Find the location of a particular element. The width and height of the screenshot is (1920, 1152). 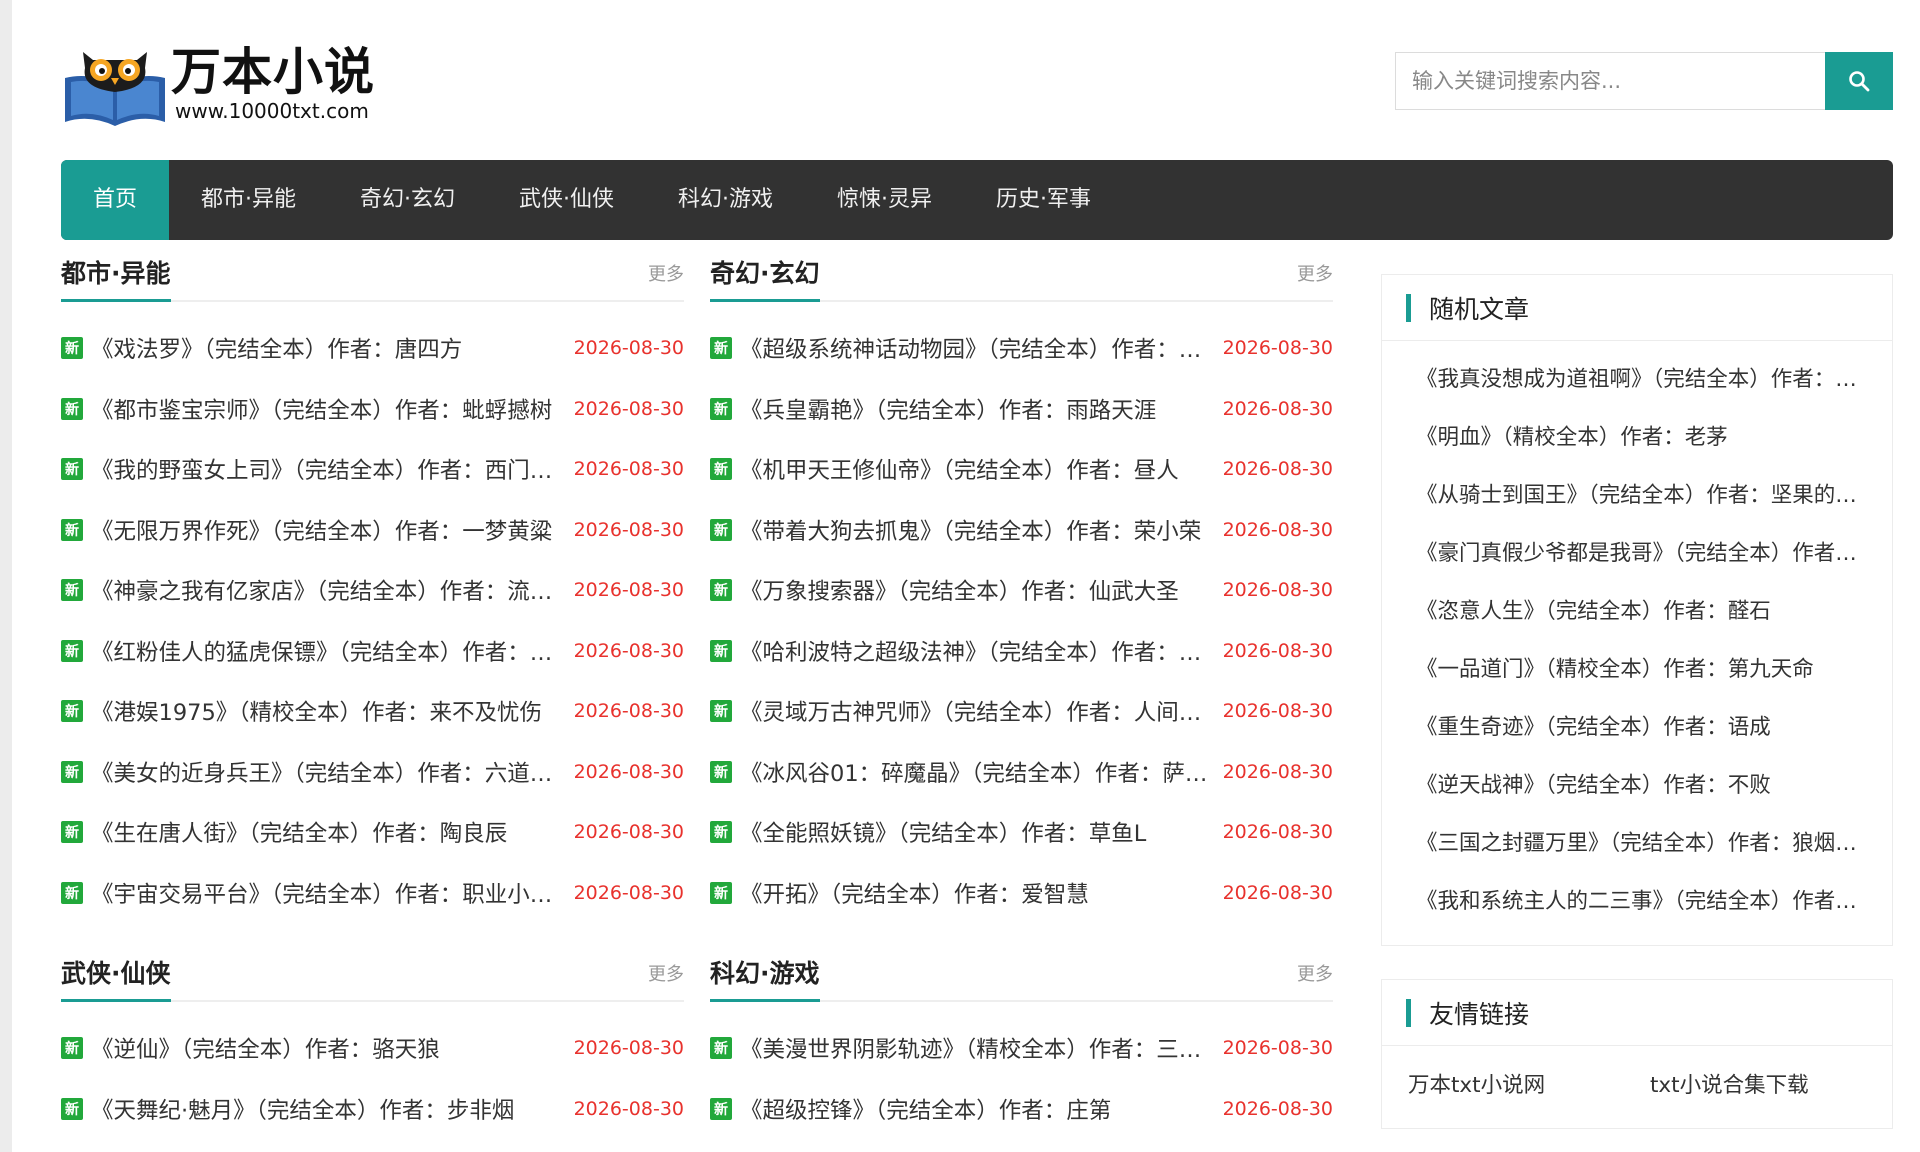

book-title: 《天舞纪·魅月》（完结全本）作者：步非烟 is located at coordinates (328, 1109).